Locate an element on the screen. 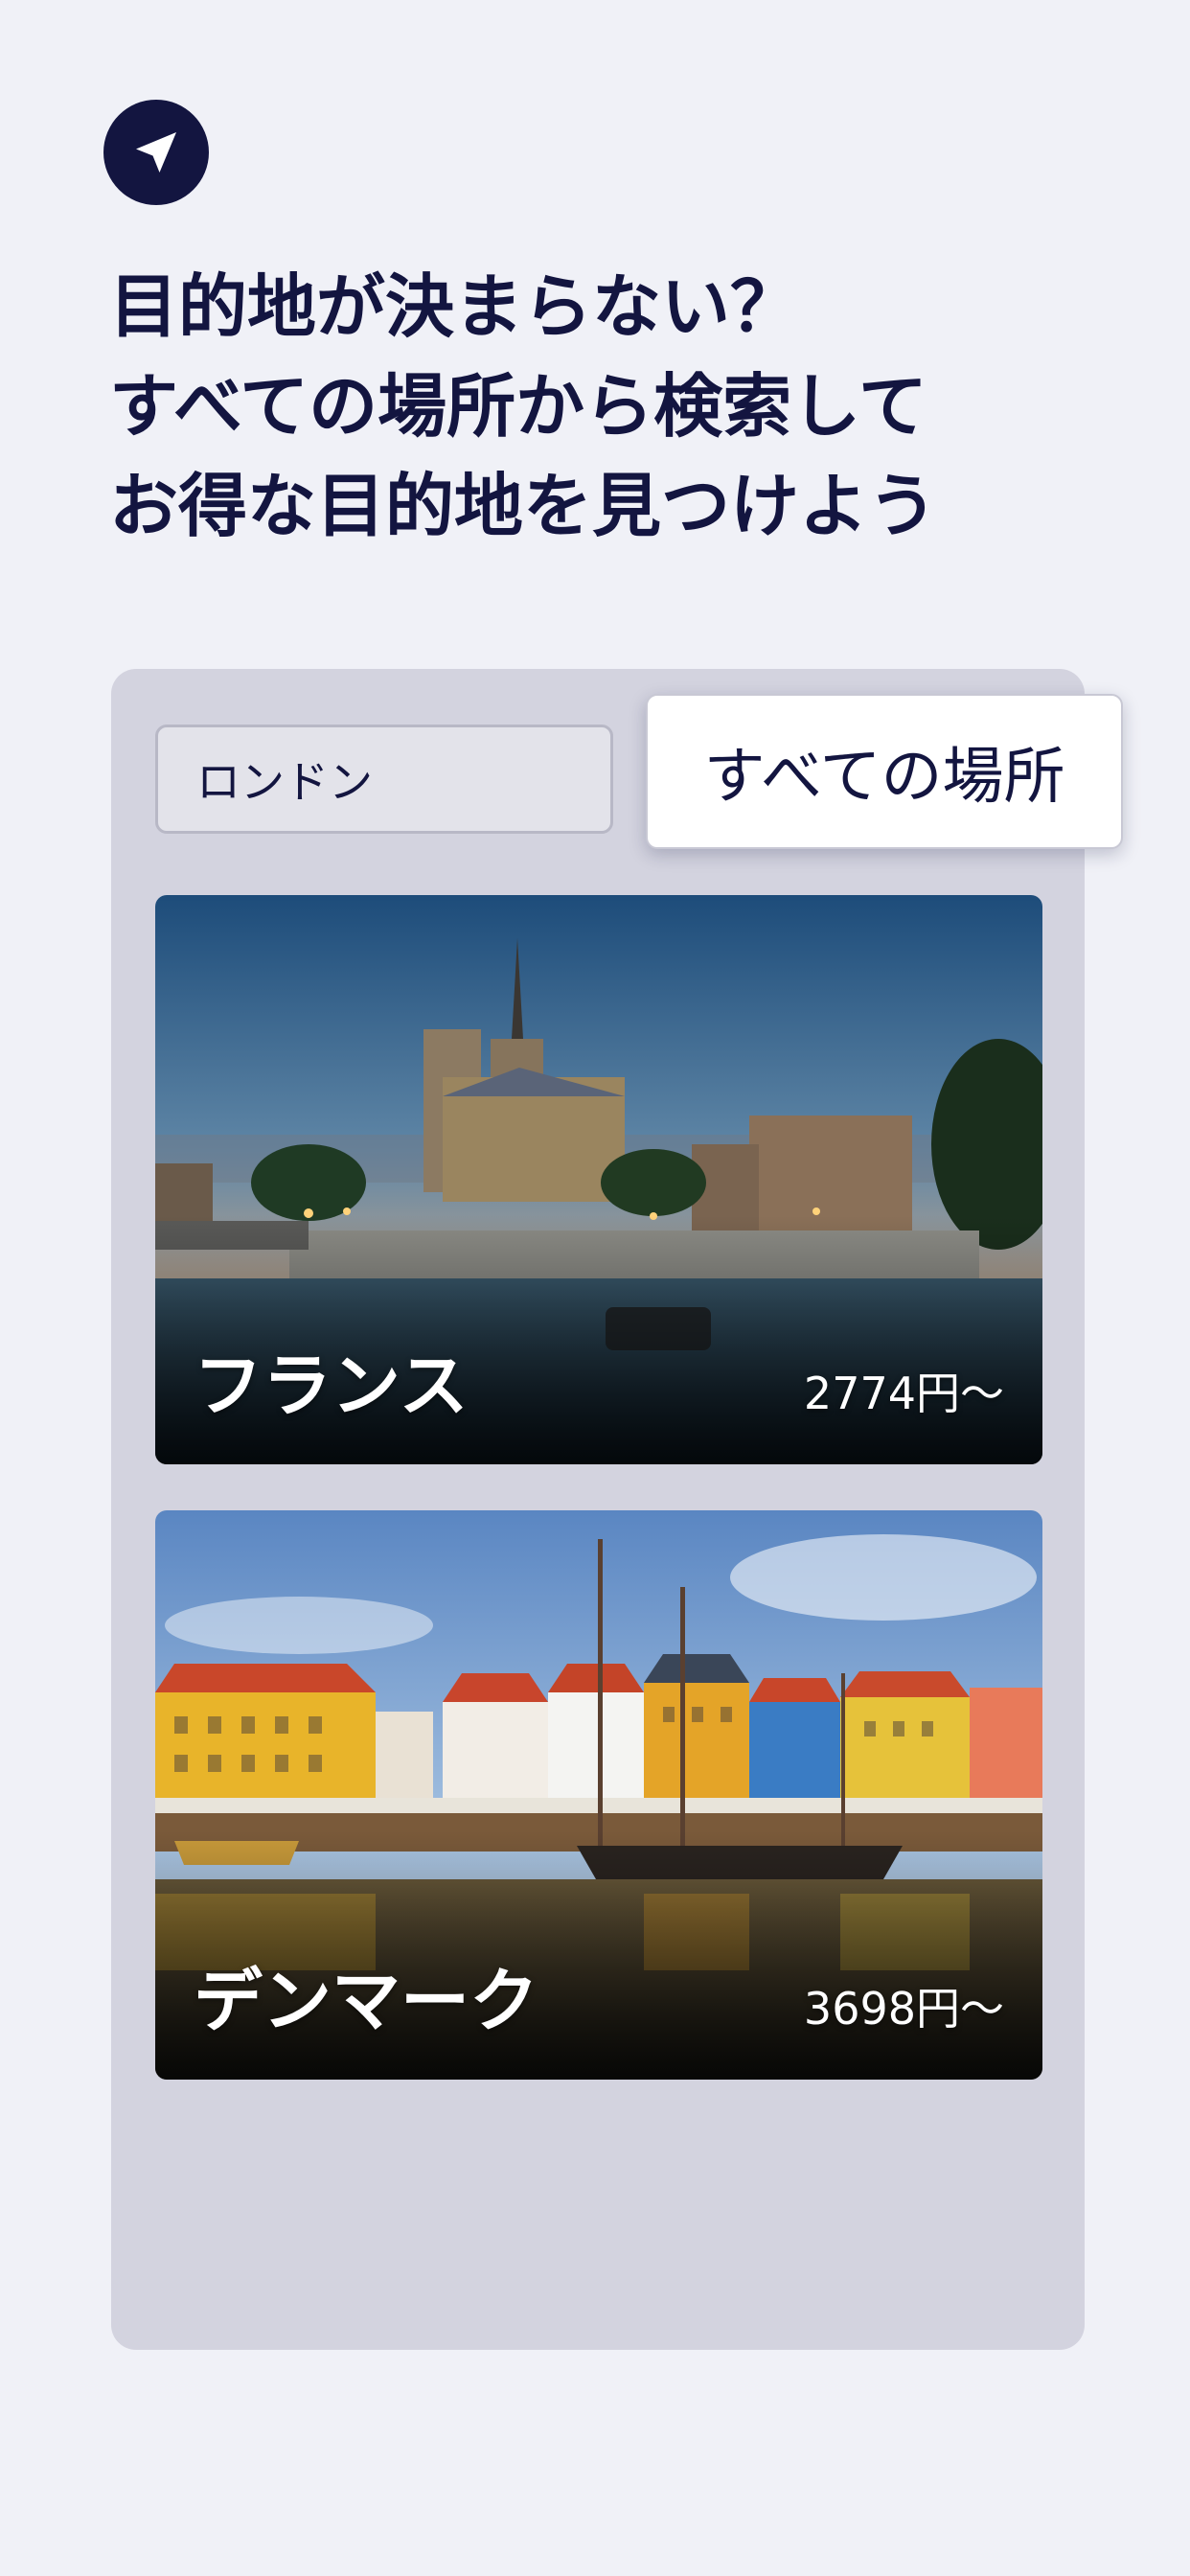  headline-line-1: 目的地が決まらない？ is located at coordinates (455, 306).